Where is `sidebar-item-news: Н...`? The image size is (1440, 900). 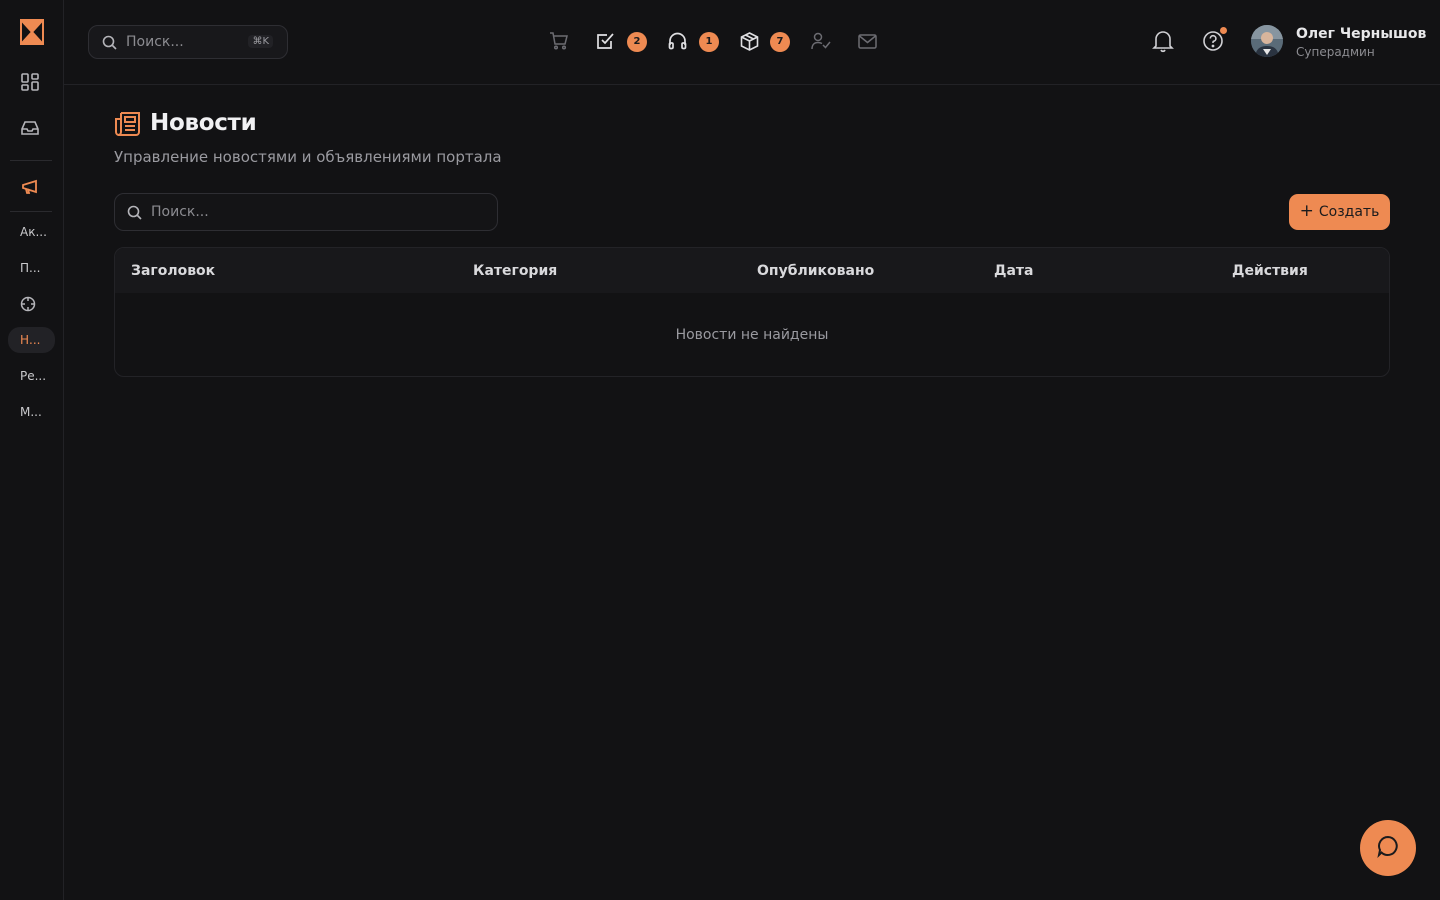
sidebar-item-news: Н... is located at coordinates (31, 340).